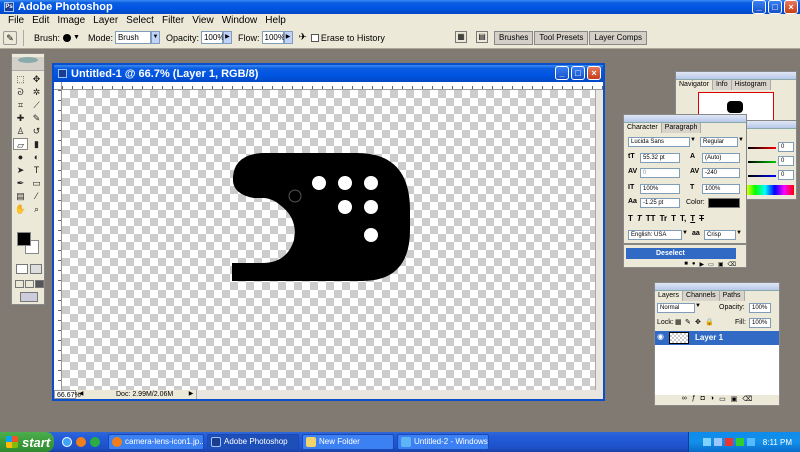 The width and height of the screenshot is (800, 452). I want to click on superscript-button: T, so click(673, 218).